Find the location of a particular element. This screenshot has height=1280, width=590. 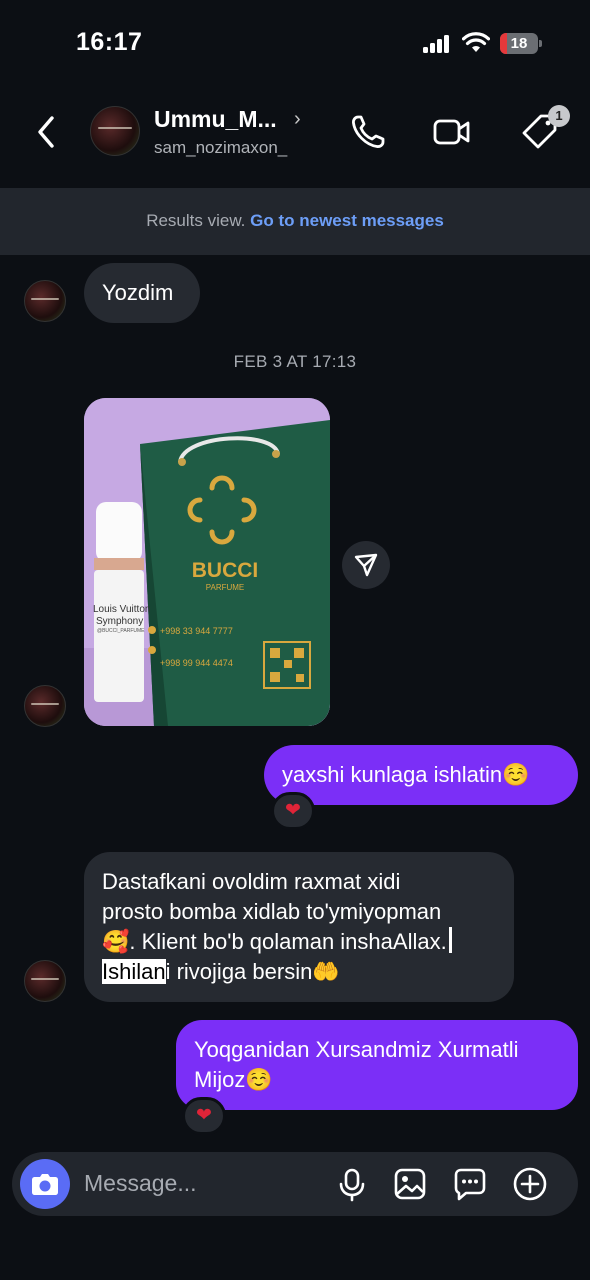

message-line: Ishilani rivojiga bersin🤲 is located at coordinates (221, 971).